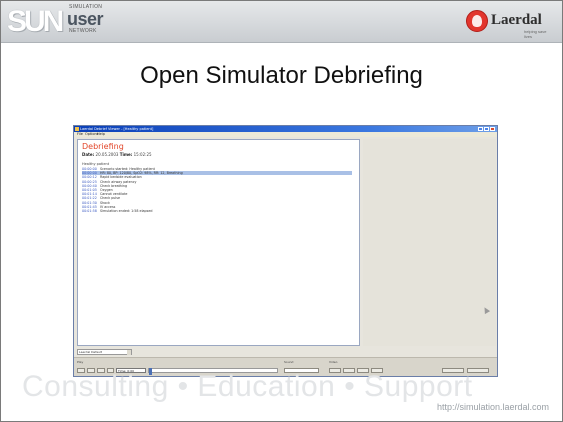  What do you see at coordinates (104, 352) in the screenshot?
I see `log-selector-dropdown: Laerdal Default` at bounding box center [104, 352].